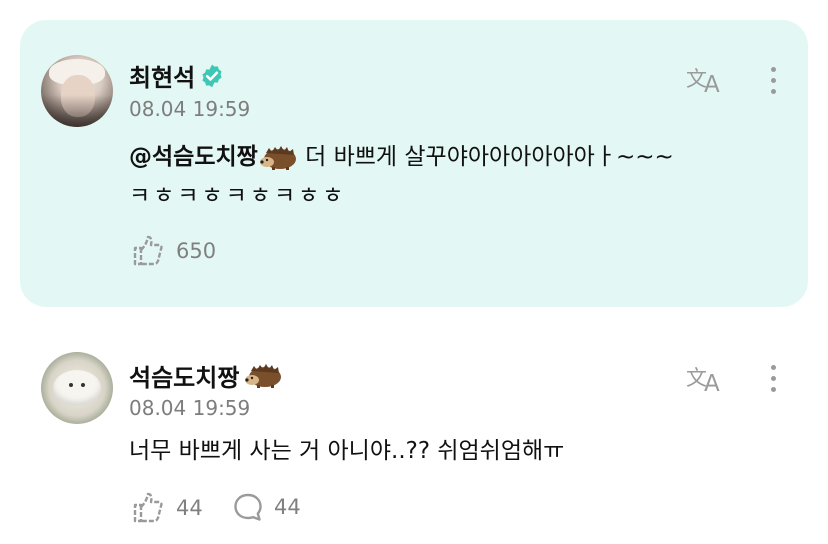  I want to click on post-text-line1: @석슴도치짱 더 바쁘게 살꾸야아아아아아아ㅏ~~~, so click(401, 157).